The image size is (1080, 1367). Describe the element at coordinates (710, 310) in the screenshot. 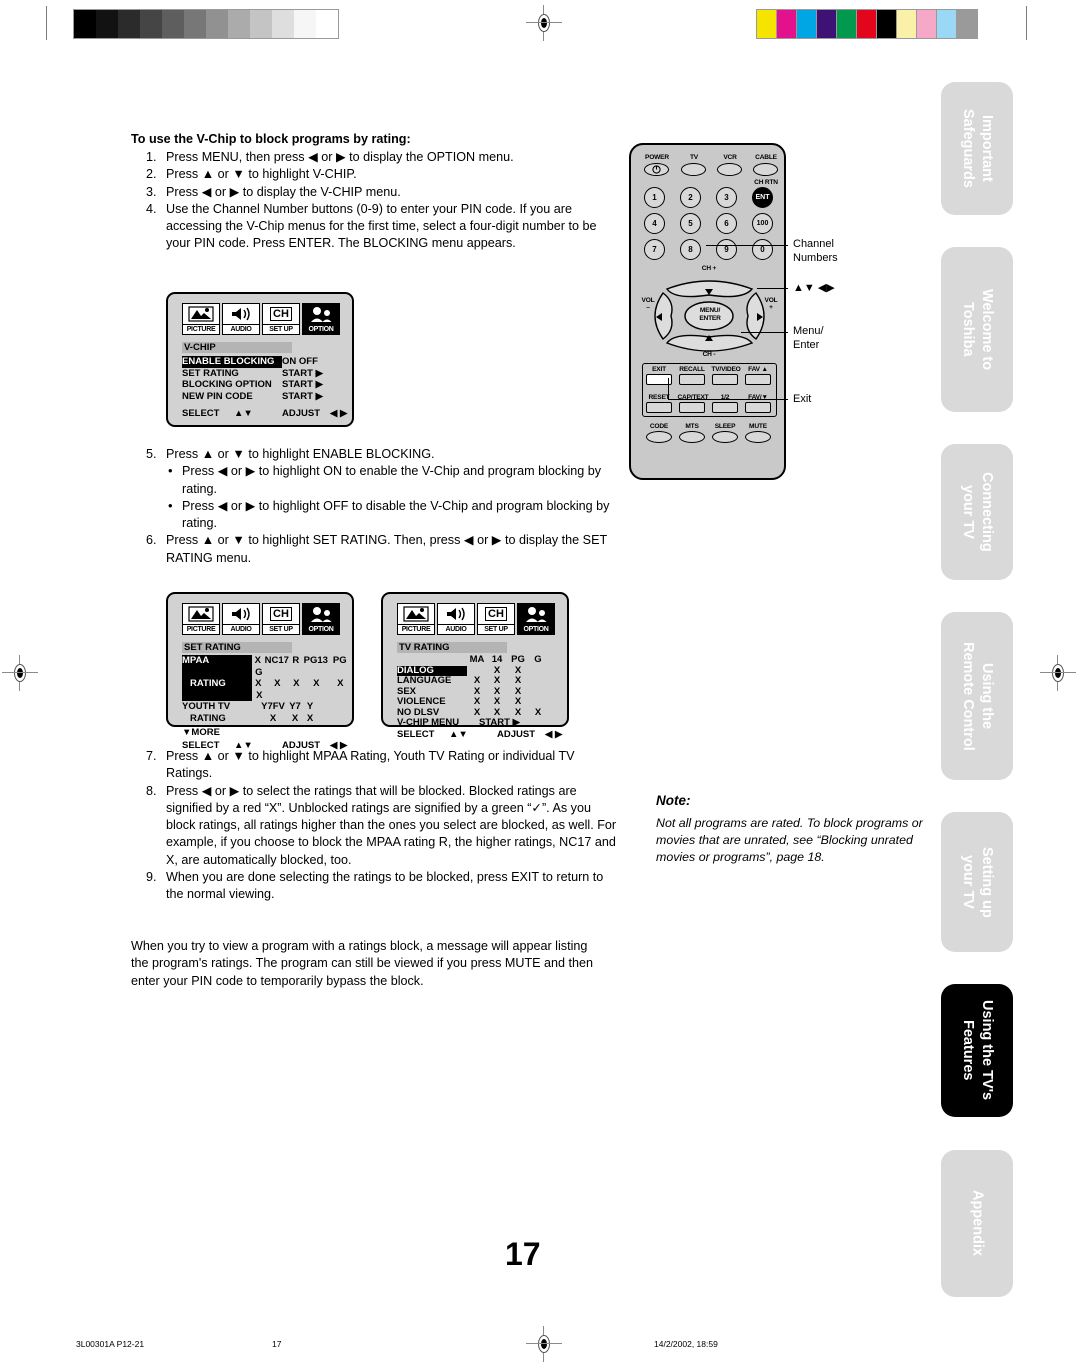

I see `menu-enter-line1: MENU/` at that location.